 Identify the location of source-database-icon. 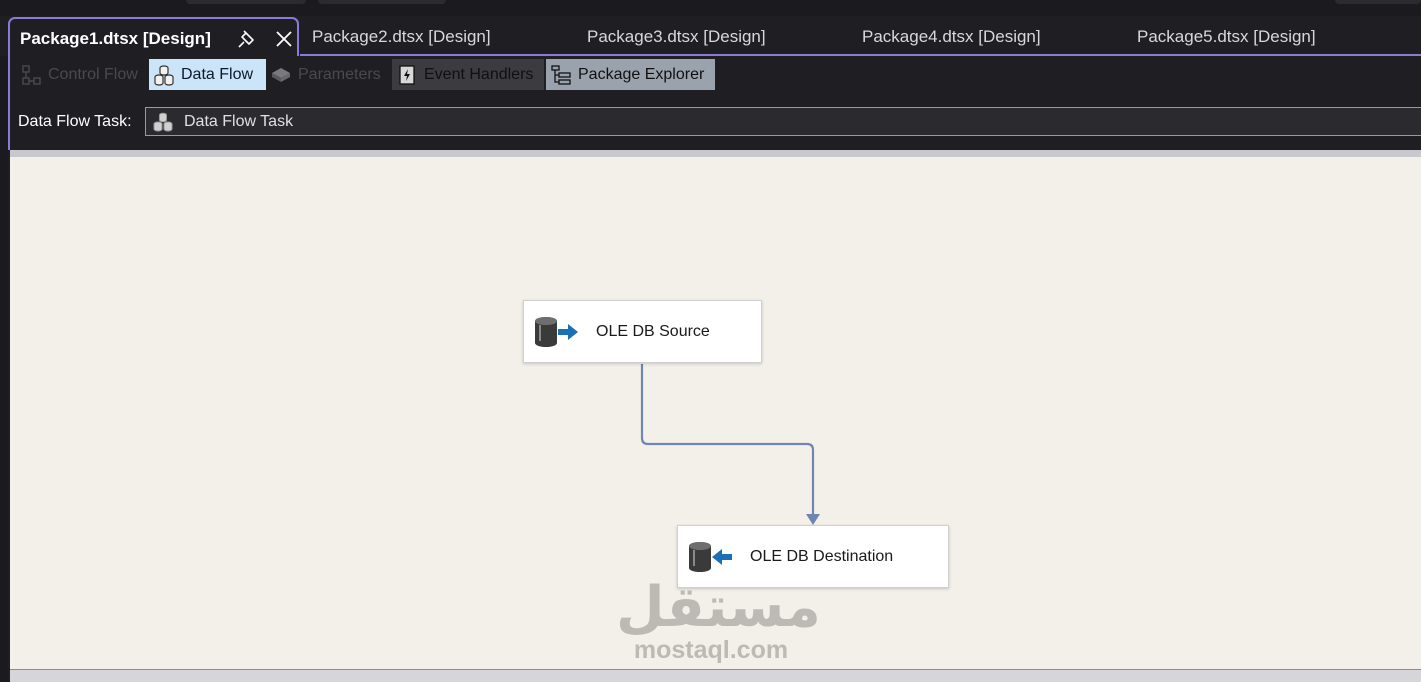
(556, 331).